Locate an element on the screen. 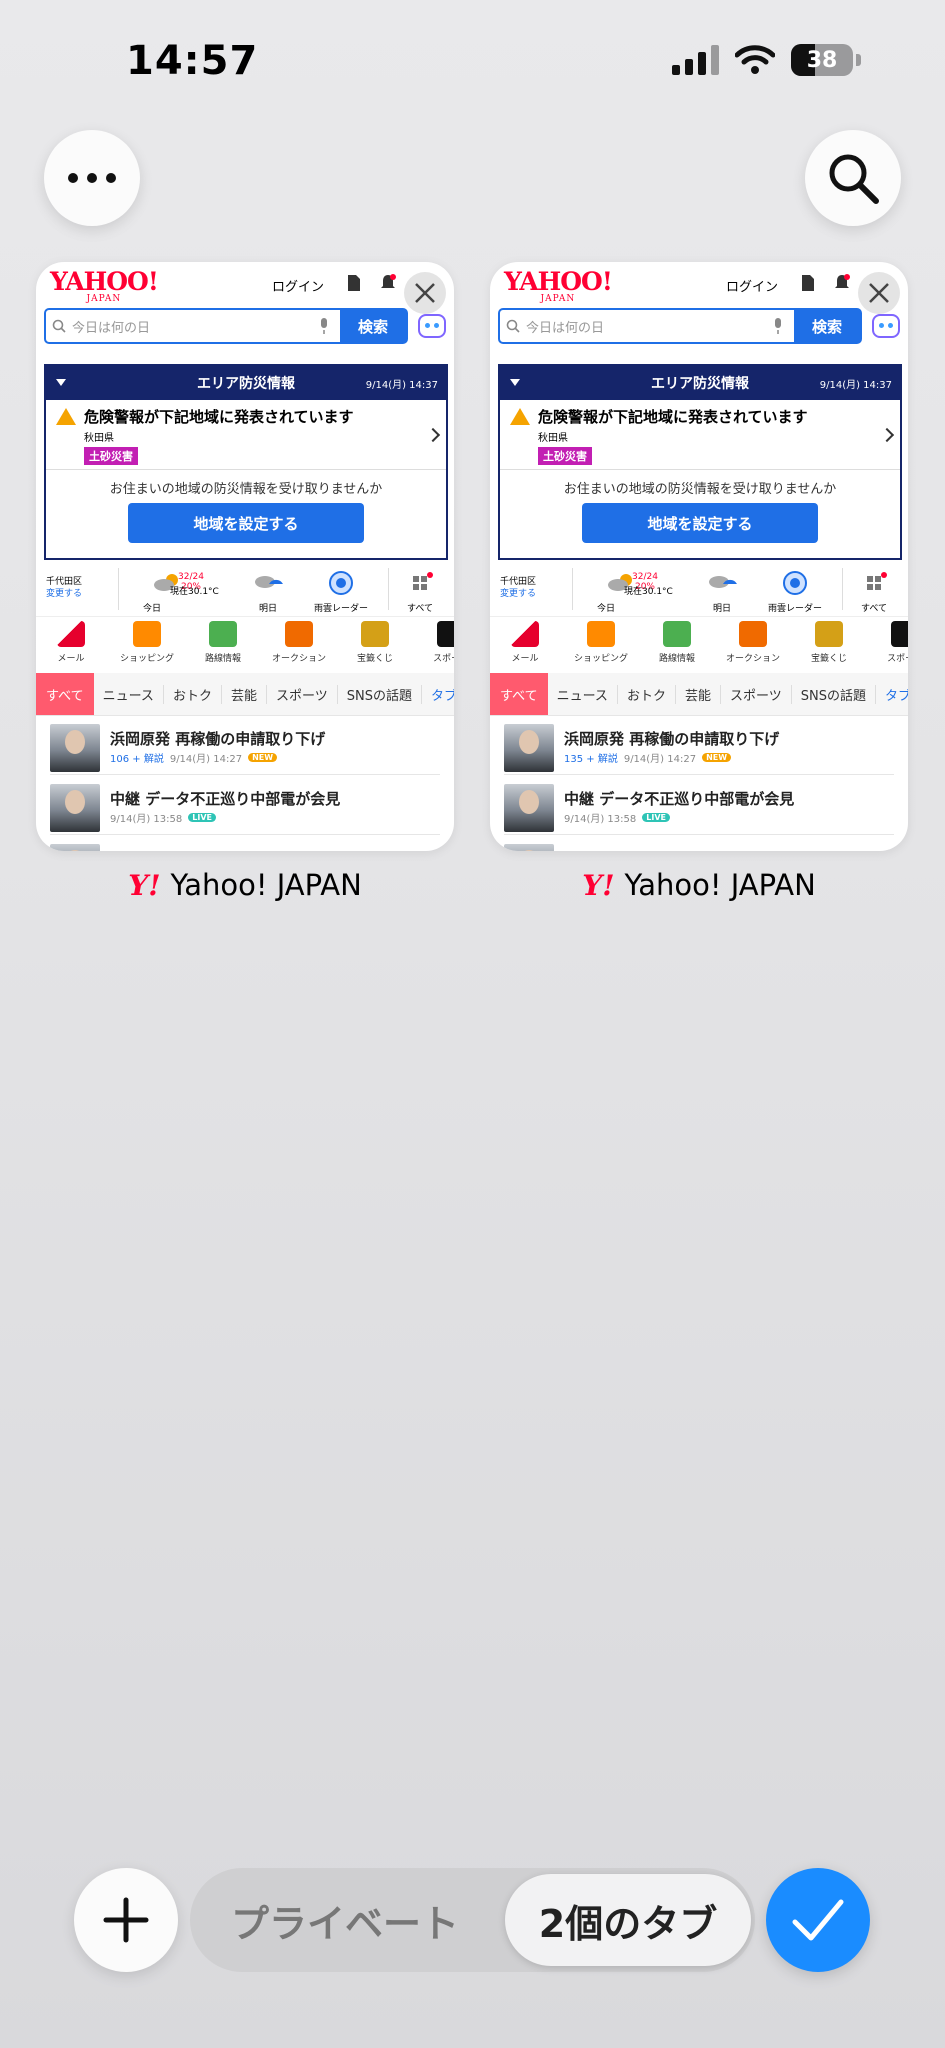  tab-count-group: 2個のタブ is located at coordinates (628, 1920).